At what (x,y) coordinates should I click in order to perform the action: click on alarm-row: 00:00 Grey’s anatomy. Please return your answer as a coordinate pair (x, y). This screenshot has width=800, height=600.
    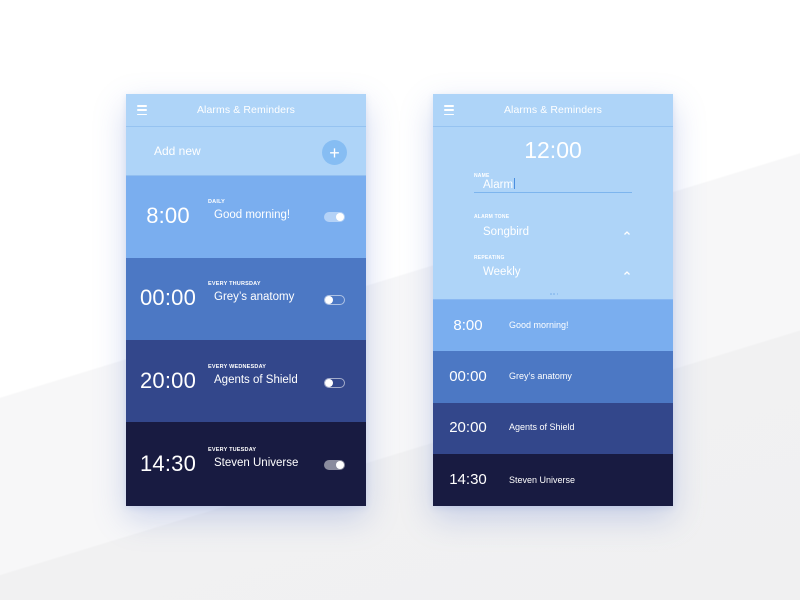
    Looking at the image, I should click on (553, 377).